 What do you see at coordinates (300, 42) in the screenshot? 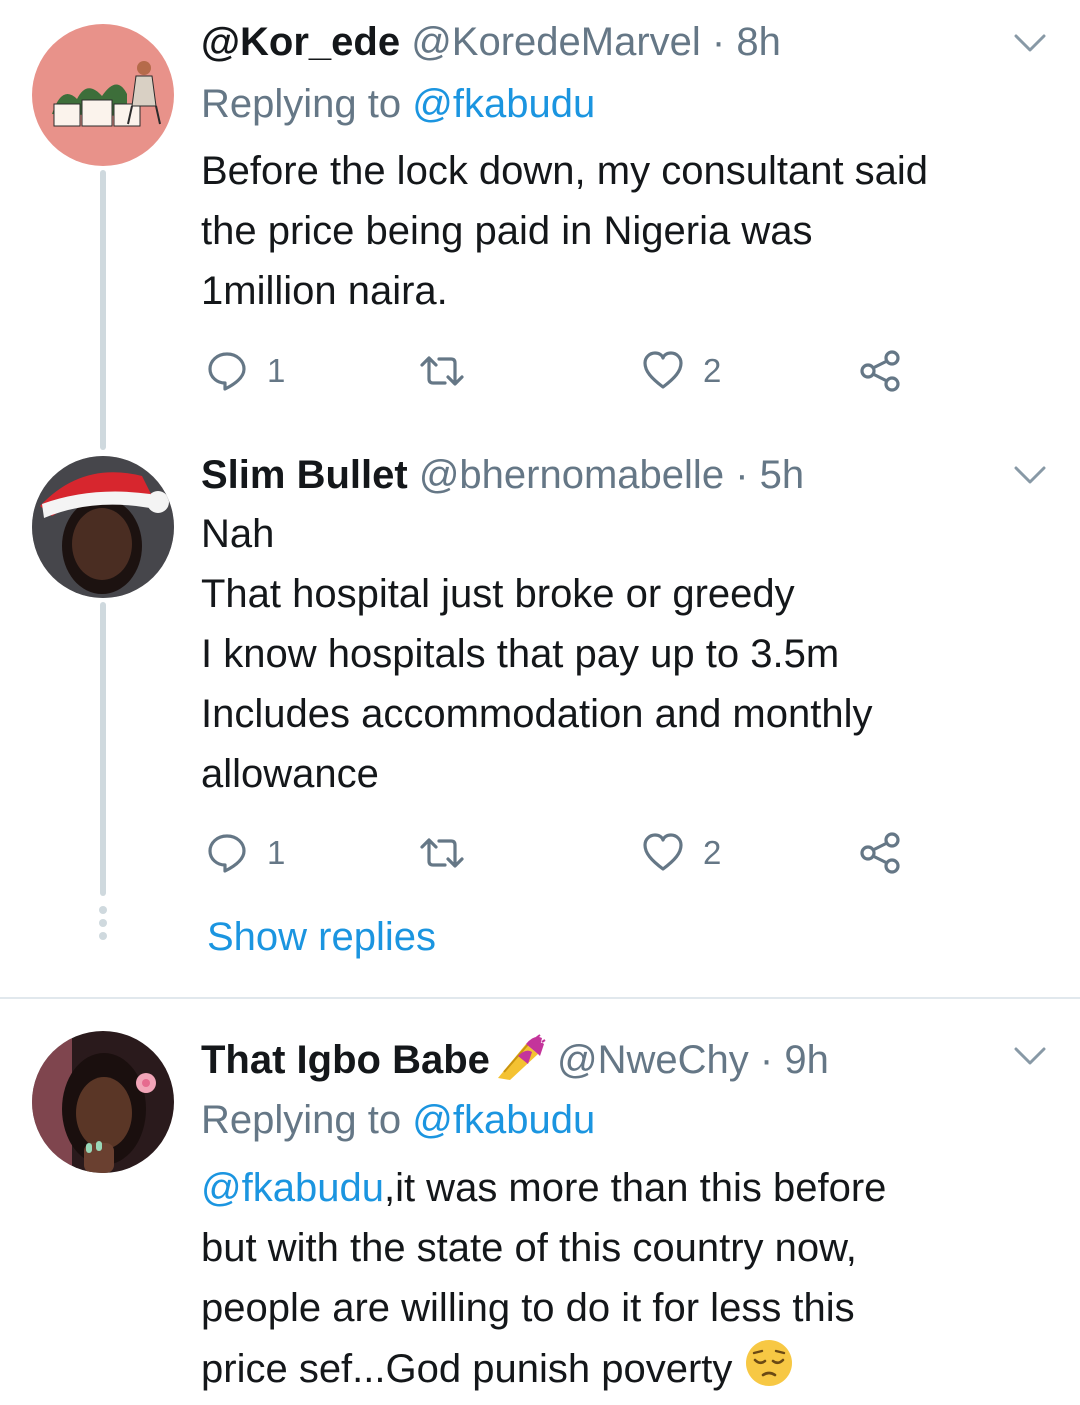
I see `display-name: @Kor_ede` at bounding box center [300, 42].